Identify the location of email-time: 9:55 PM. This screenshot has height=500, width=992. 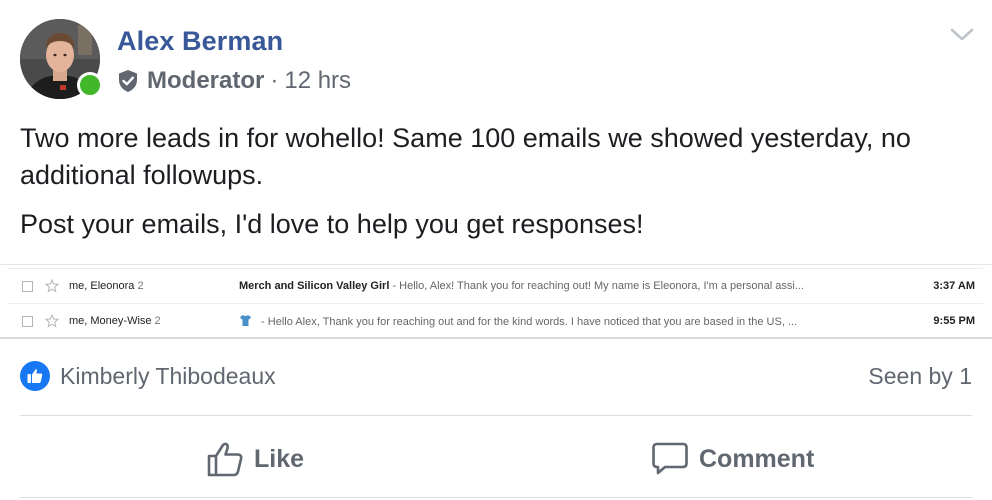
(954, 321).